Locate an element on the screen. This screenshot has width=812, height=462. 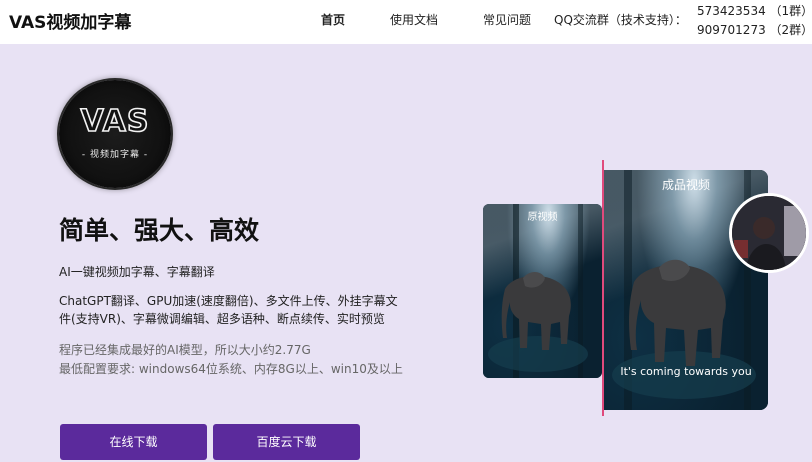
nav-faq: 常见问题 is located at coordinates (507, 19).